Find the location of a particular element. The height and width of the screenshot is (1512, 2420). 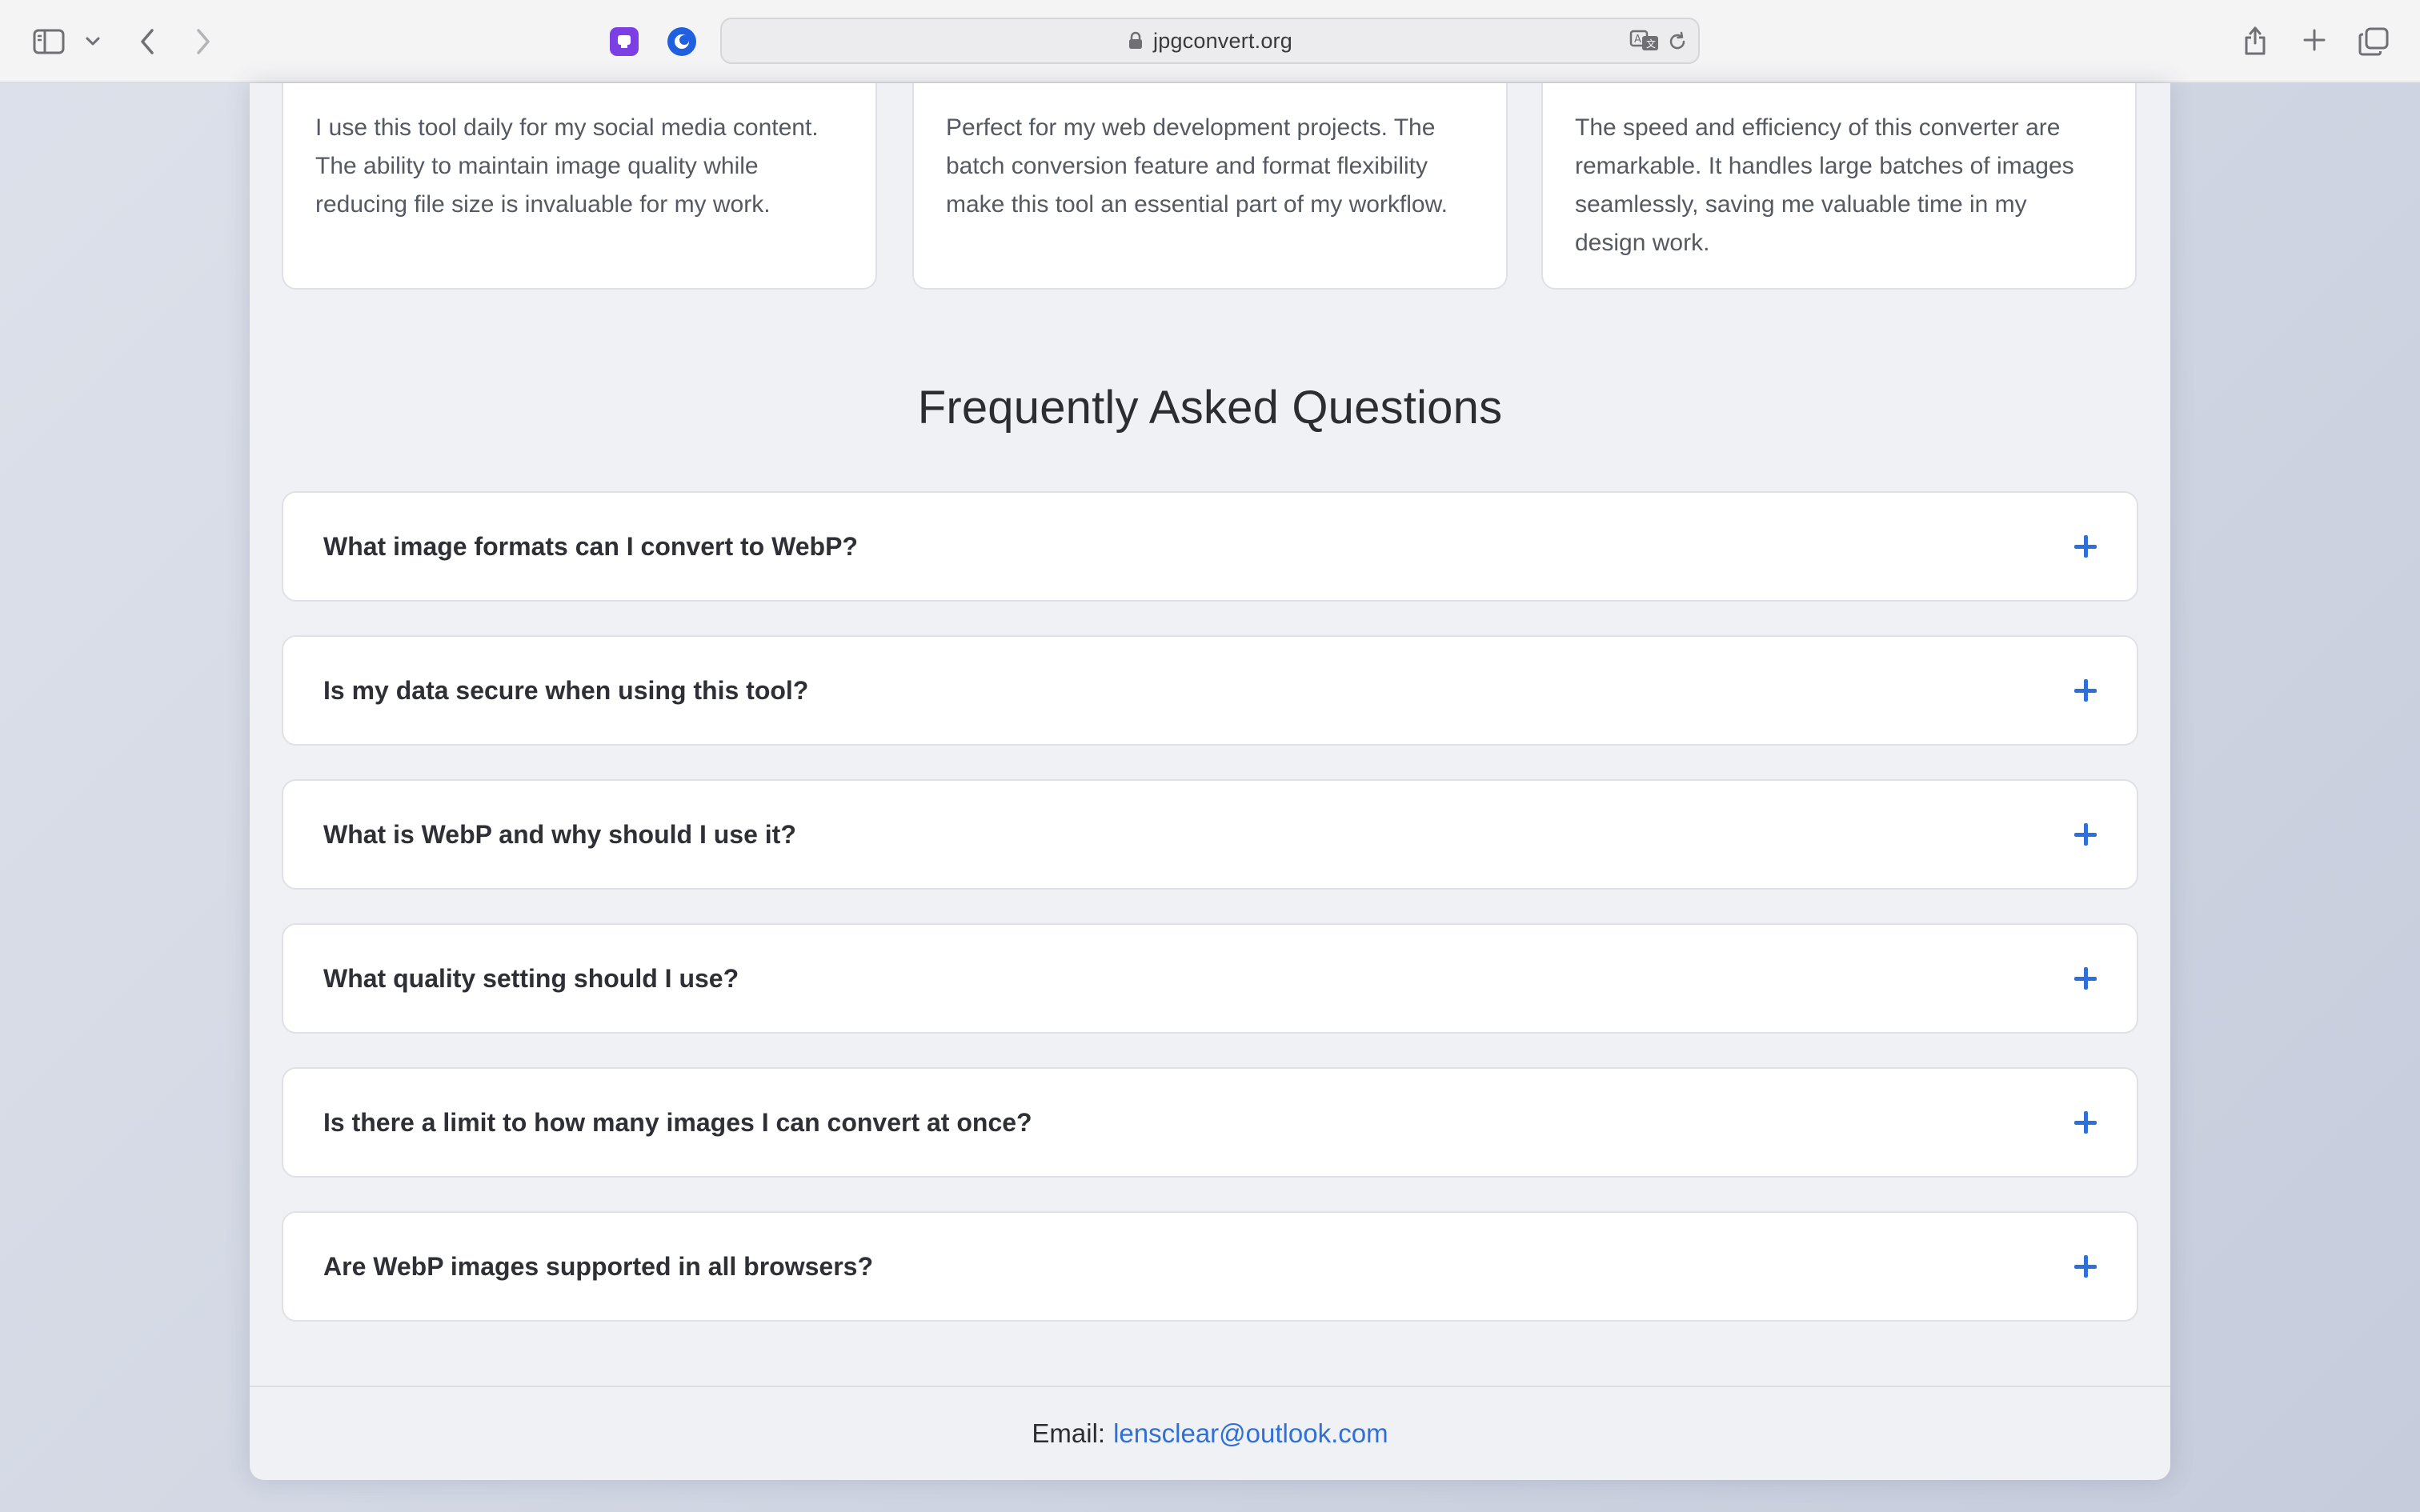

faq-item: What is WebP and why should I use it? is located at coordinates (1210, 834).